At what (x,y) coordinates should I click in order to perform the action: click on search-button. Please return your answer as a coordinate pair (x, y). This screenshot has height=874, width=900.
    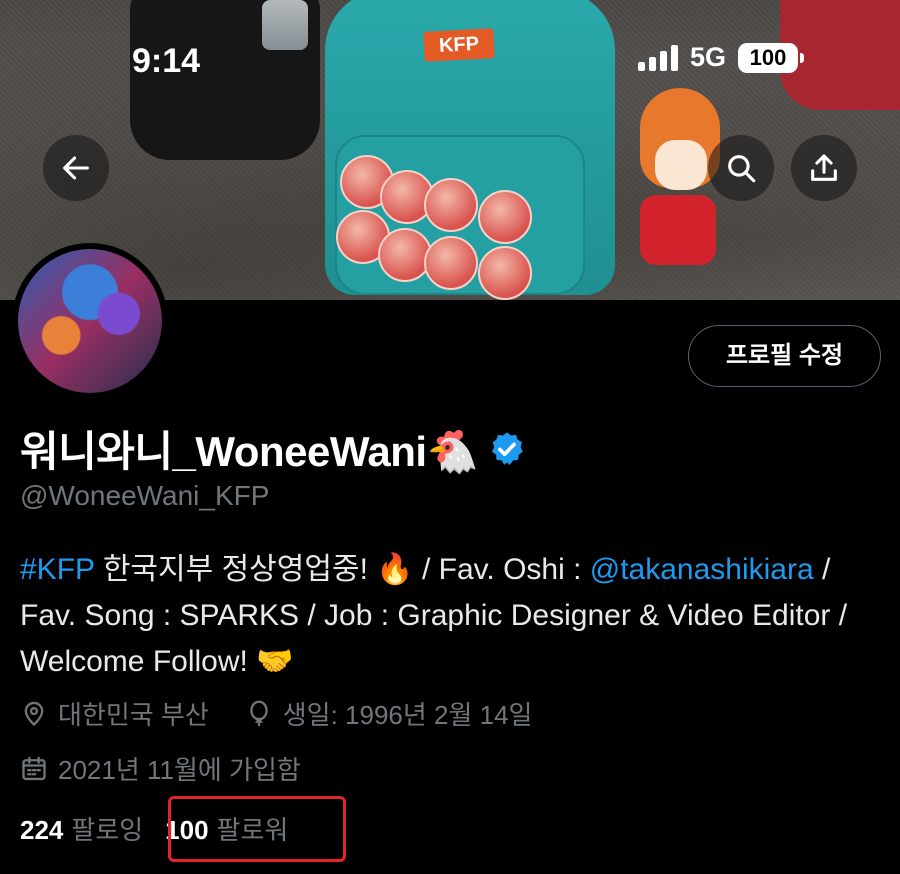
    Looking at the image, I should click on (741, 168).